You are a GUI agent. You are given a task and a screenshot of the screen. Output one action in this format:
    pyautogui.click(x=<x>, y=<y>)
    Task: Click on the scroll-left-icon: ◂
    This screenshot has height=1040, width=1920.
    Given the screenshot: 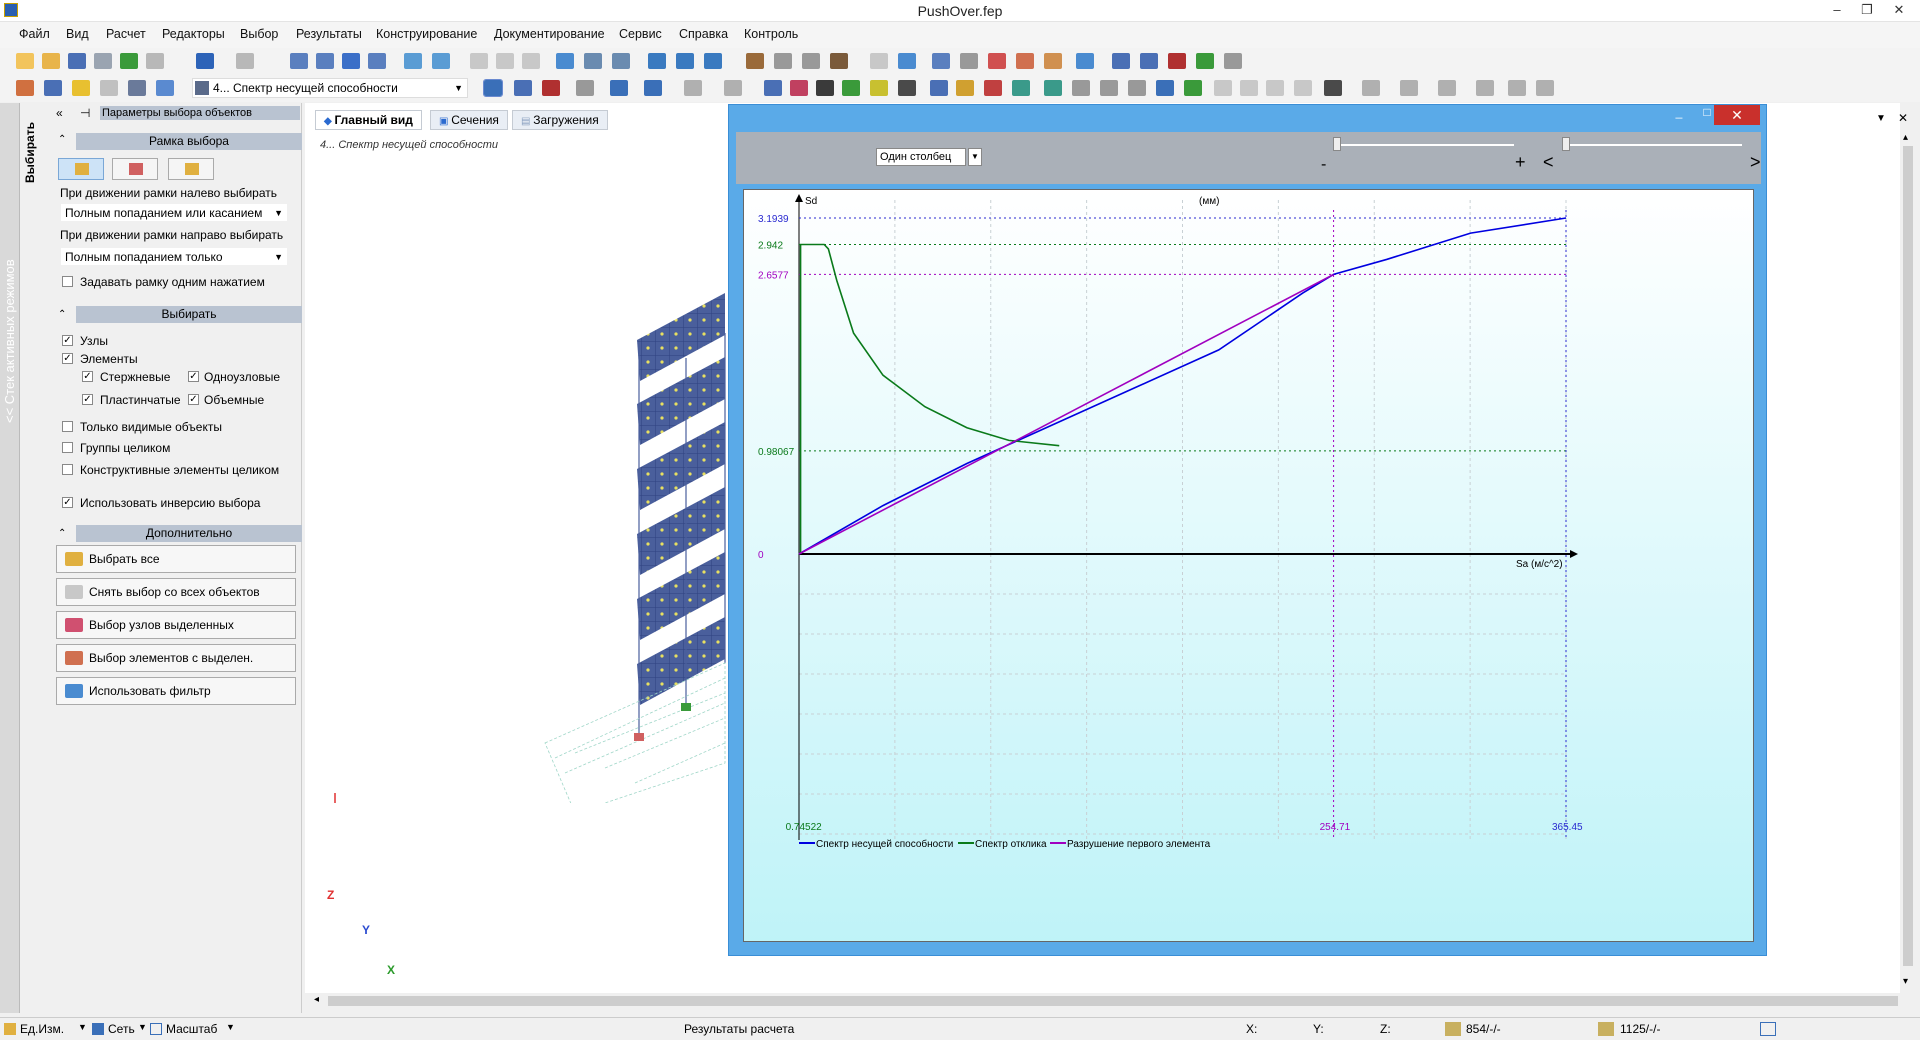 What is the action you would take?
    pyautogui.click(x=316, y=999)
    